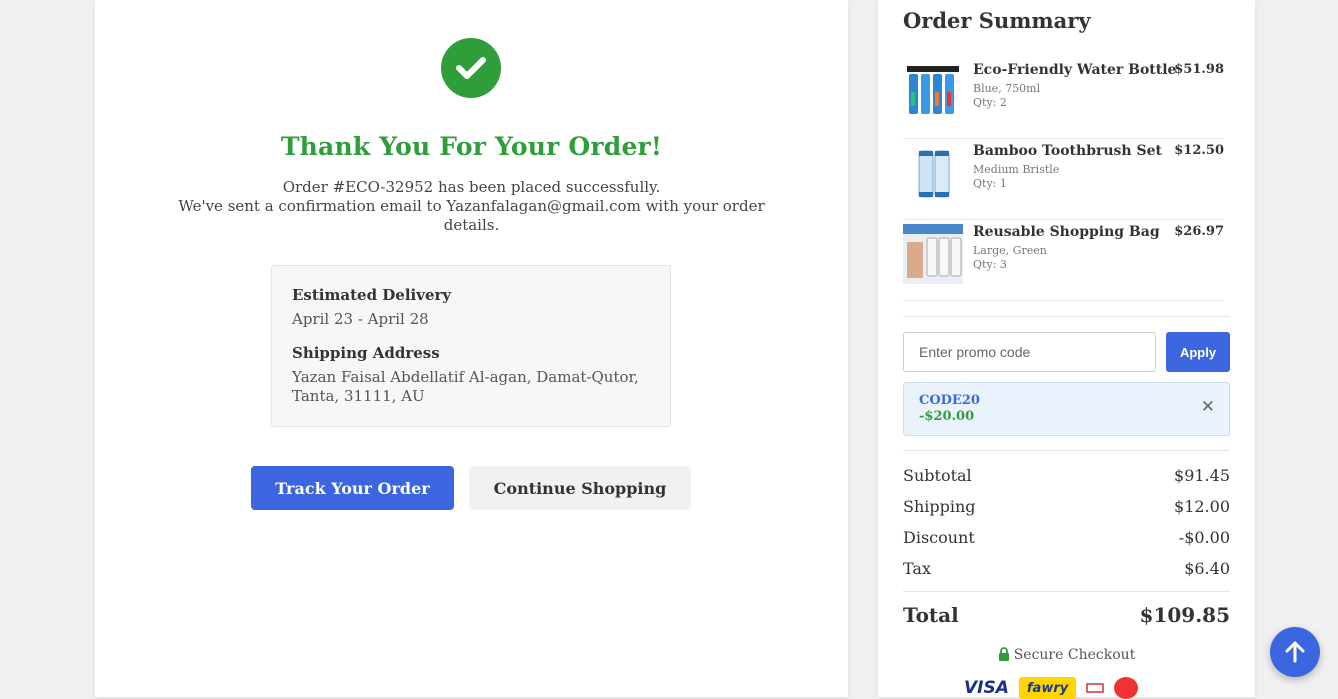 The height and width of the screenshot is (699, 1338). I want to click on payment-logos: VISA fawry, so click(1051, 688).